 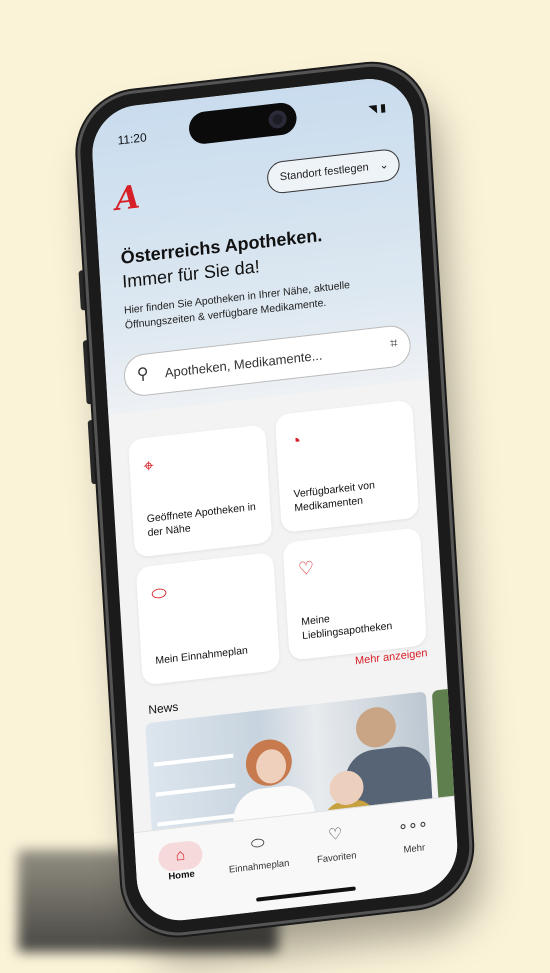 I want to click on signal-battery-icon: ◥ ▮, so click(x=377, y=109).